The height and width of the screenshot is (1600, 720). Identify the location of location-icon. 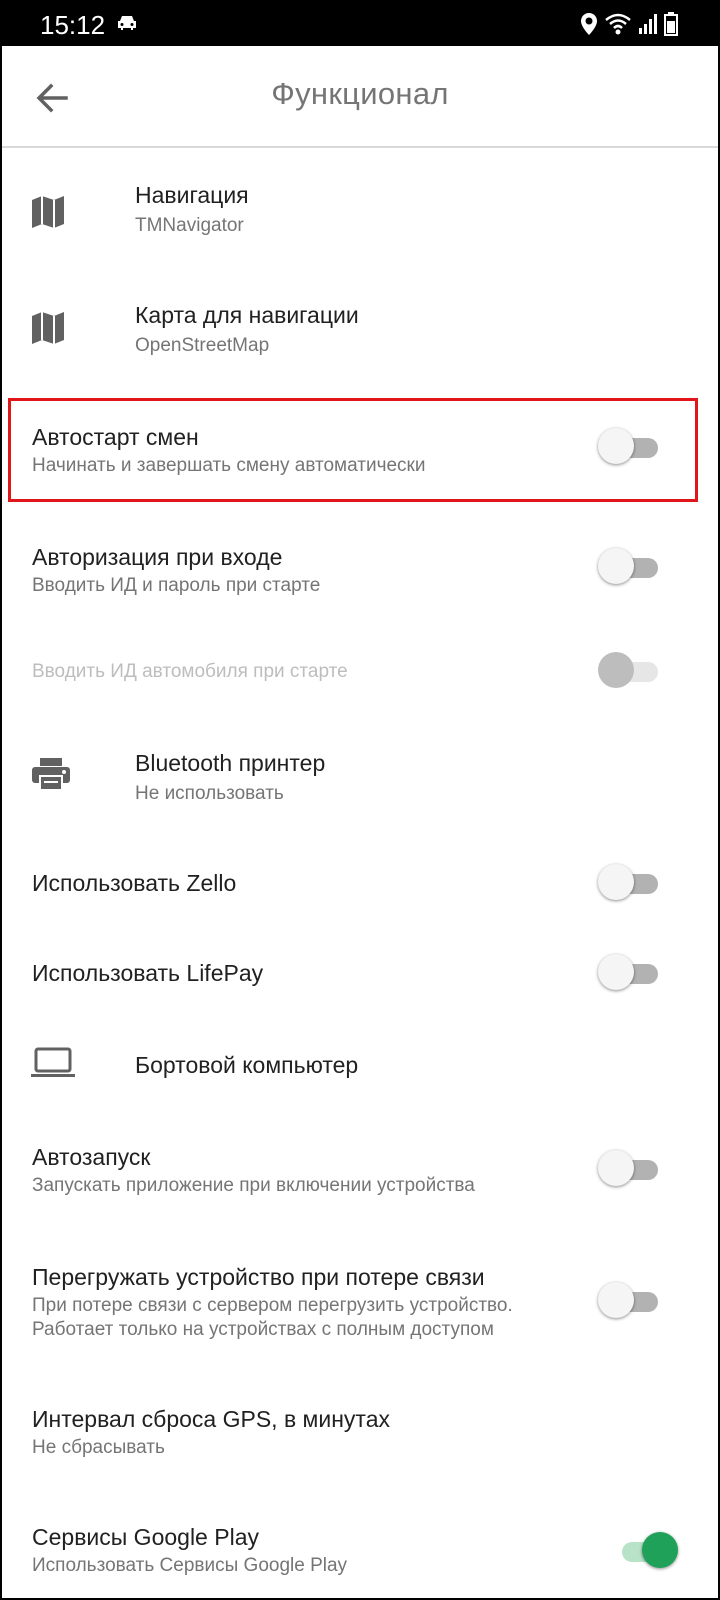
(589, 26).